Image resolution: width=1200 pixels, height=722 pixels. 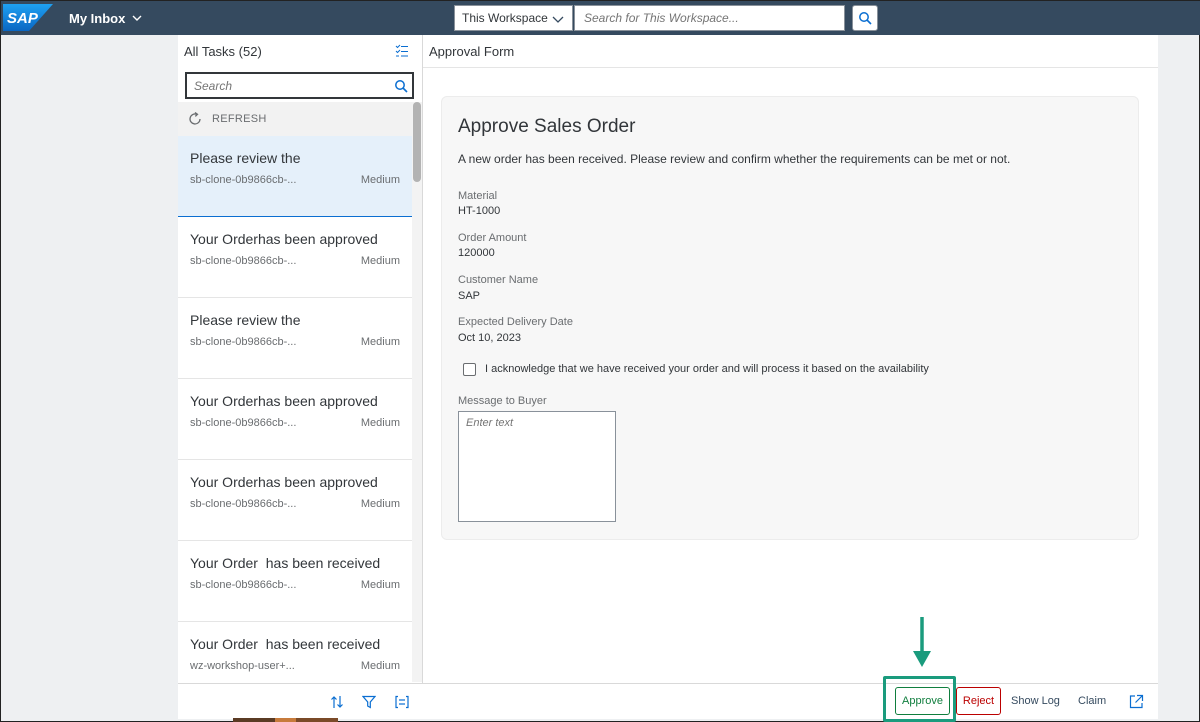 I want to click on detail-title: Approval Form, so click(x=472, y=51).